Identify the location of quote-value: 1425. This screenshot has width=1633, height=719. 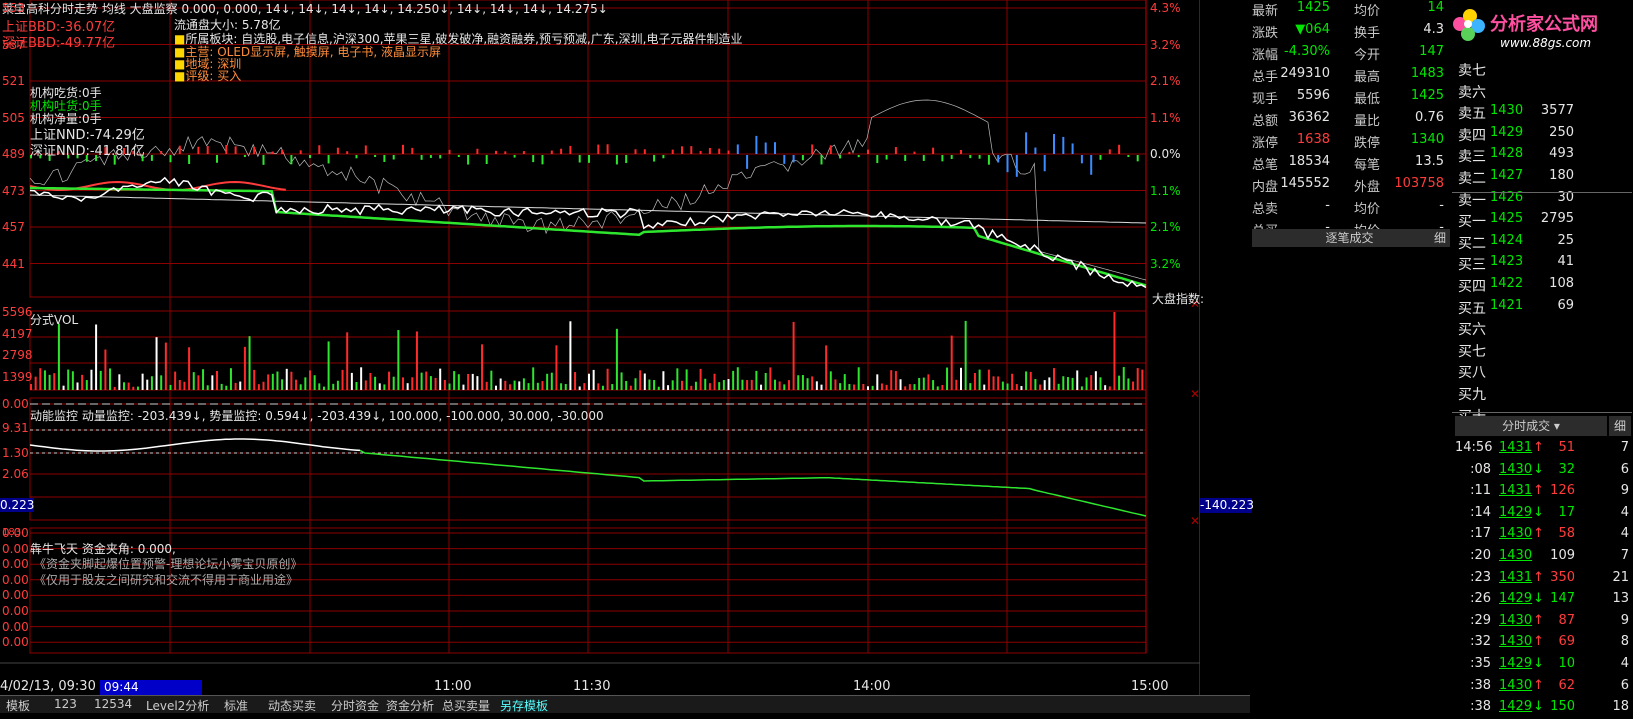
(1313, 7).